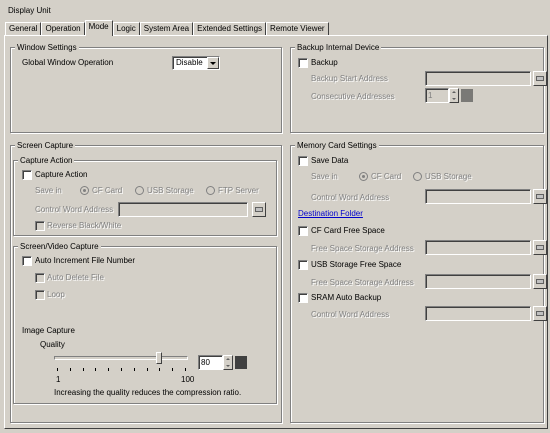  I want to click on capture-save-in-label: Save in, so click(48, 190).